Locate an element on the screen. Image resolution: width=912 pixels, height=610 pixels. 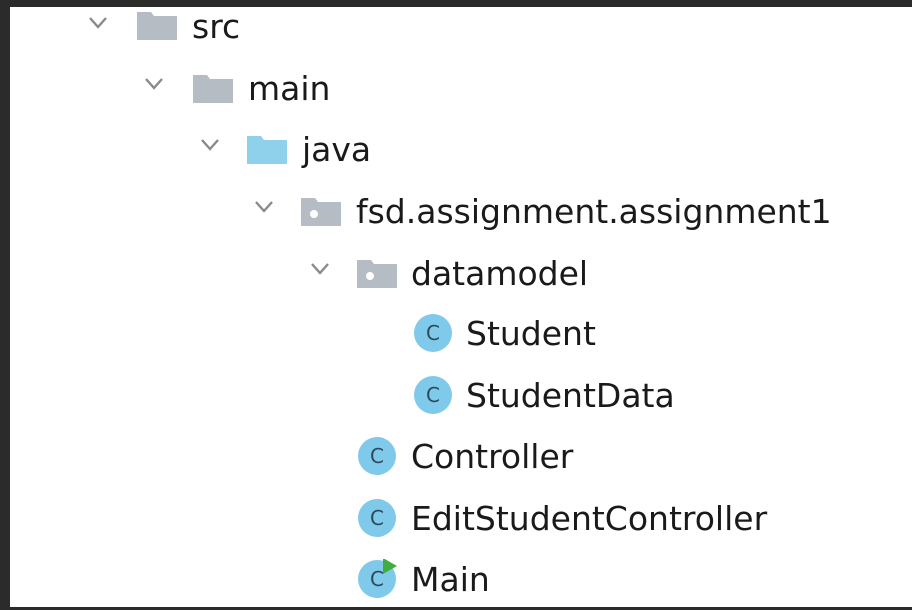
tree-node-main: main is located at coordinates (461, 88).